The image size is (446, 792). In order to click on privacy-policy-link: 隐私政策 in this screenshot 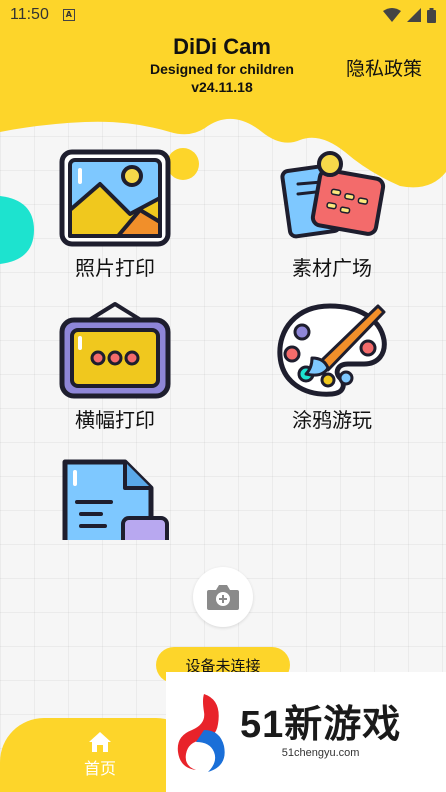, I will do `click(384, 67)`.